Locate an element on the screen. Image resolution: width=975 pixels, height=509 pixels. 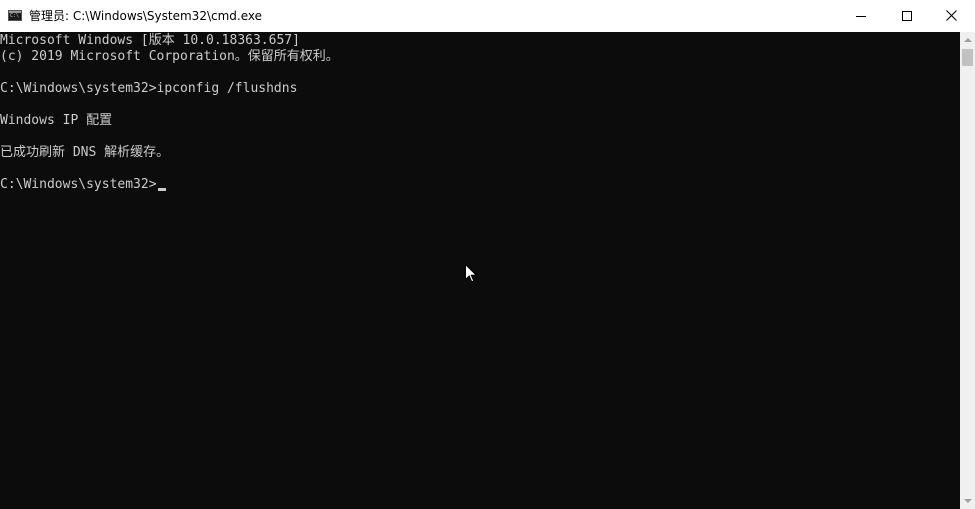
vertical-scrollbar is located at coordinates (967, 270).